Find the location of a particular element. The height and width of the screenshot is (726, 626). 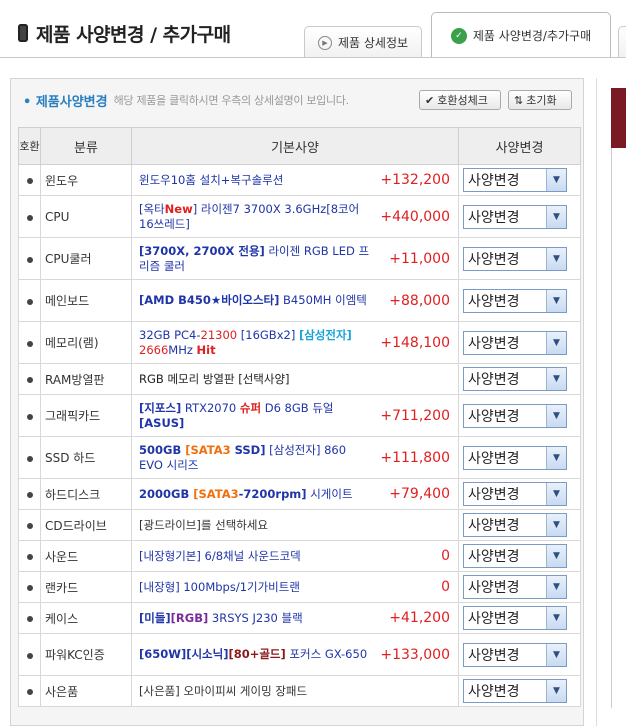

reset-button: ⇅ 초기화 is located at coordinates (540, 100).